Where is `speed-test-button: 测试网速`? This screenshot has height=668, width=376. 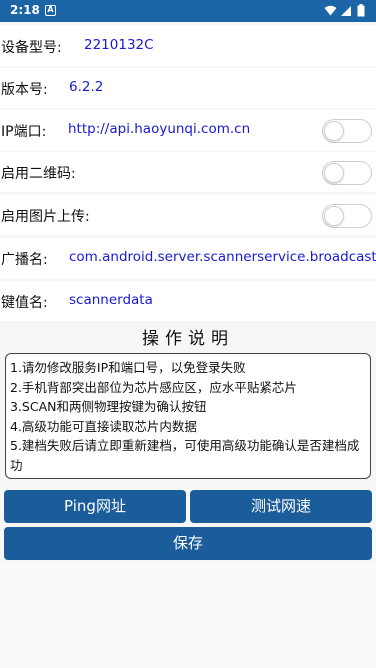 speed-test-button: 测试网速 is located at coordinates (281, 506).